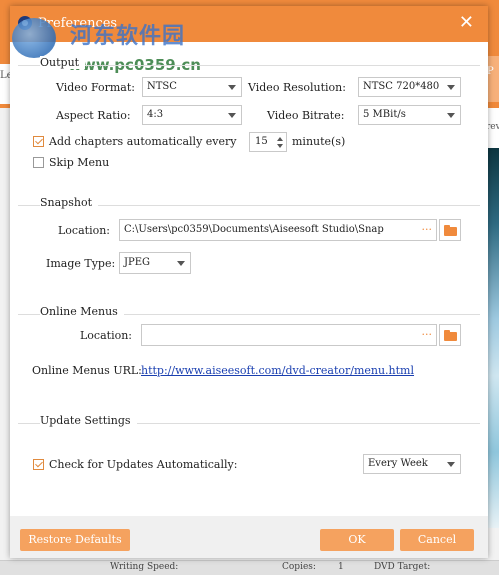 The height and width of the screenshot is (575, 499). Describe the element at coordinates (143, 141) in the screenshot. I see `add-chapters-label: Add chapters automatically every` at that location.